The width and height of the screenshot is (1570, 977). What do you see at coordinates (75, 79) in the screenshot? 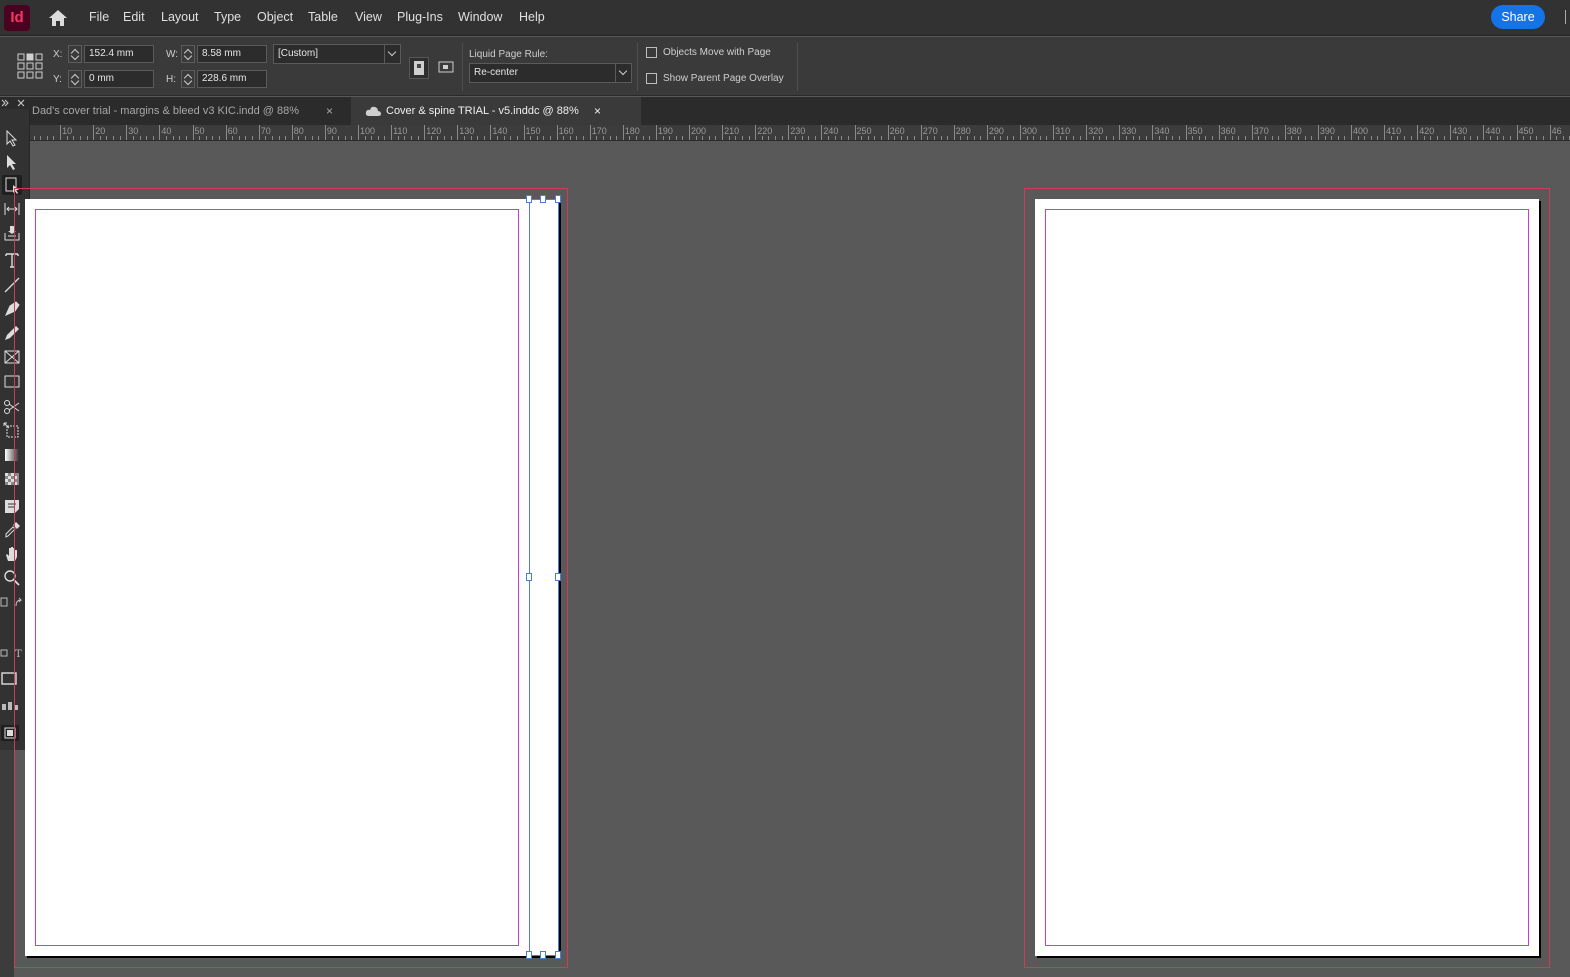
I see `y-stepper` at bounding box center [75, 79].